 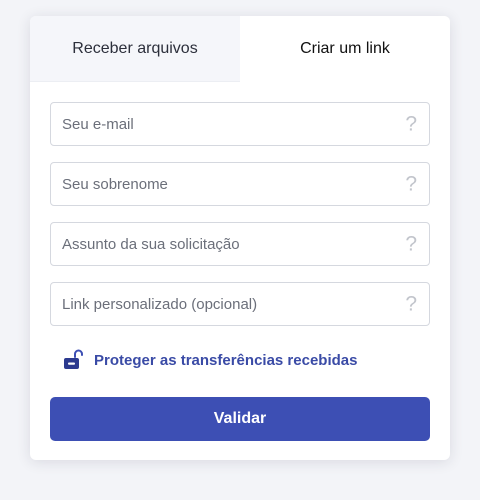 I want to click on email-field: ?, so click(x=240, y=124).